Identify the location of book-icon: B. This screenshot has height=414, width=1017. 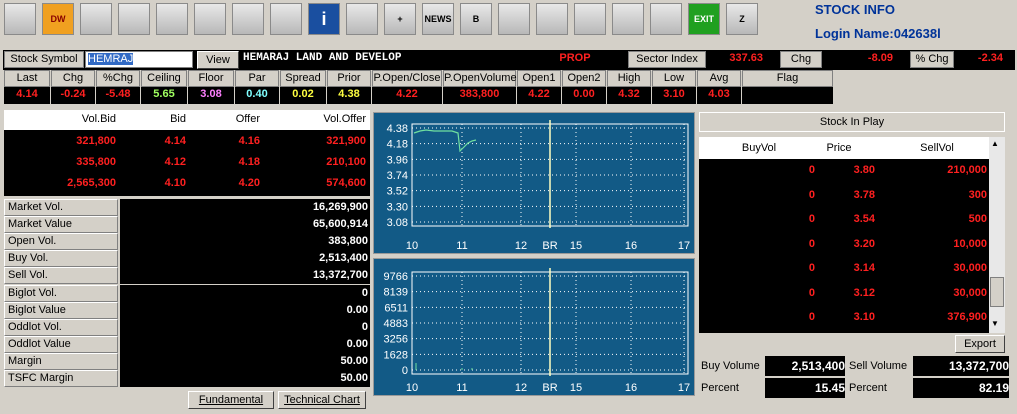
(476, 19).